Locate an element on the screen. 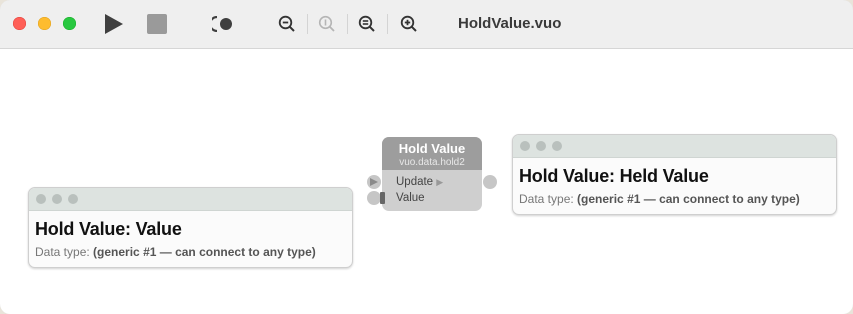  event-only-port-icon is located at coordinates (374, 182).